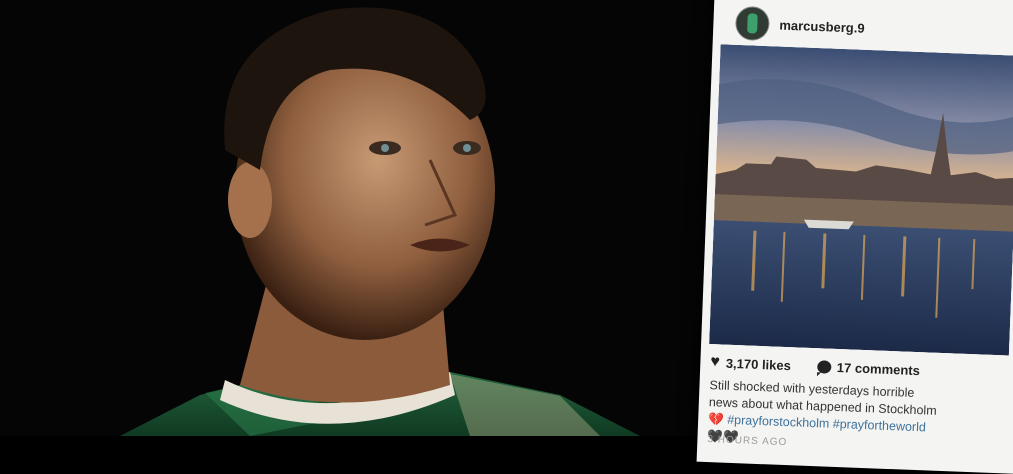  Describe the element at coordinates (880, 426) in the screenshot. I see `hashtag-prayfortheworld: #prayfortheworld` at that location.